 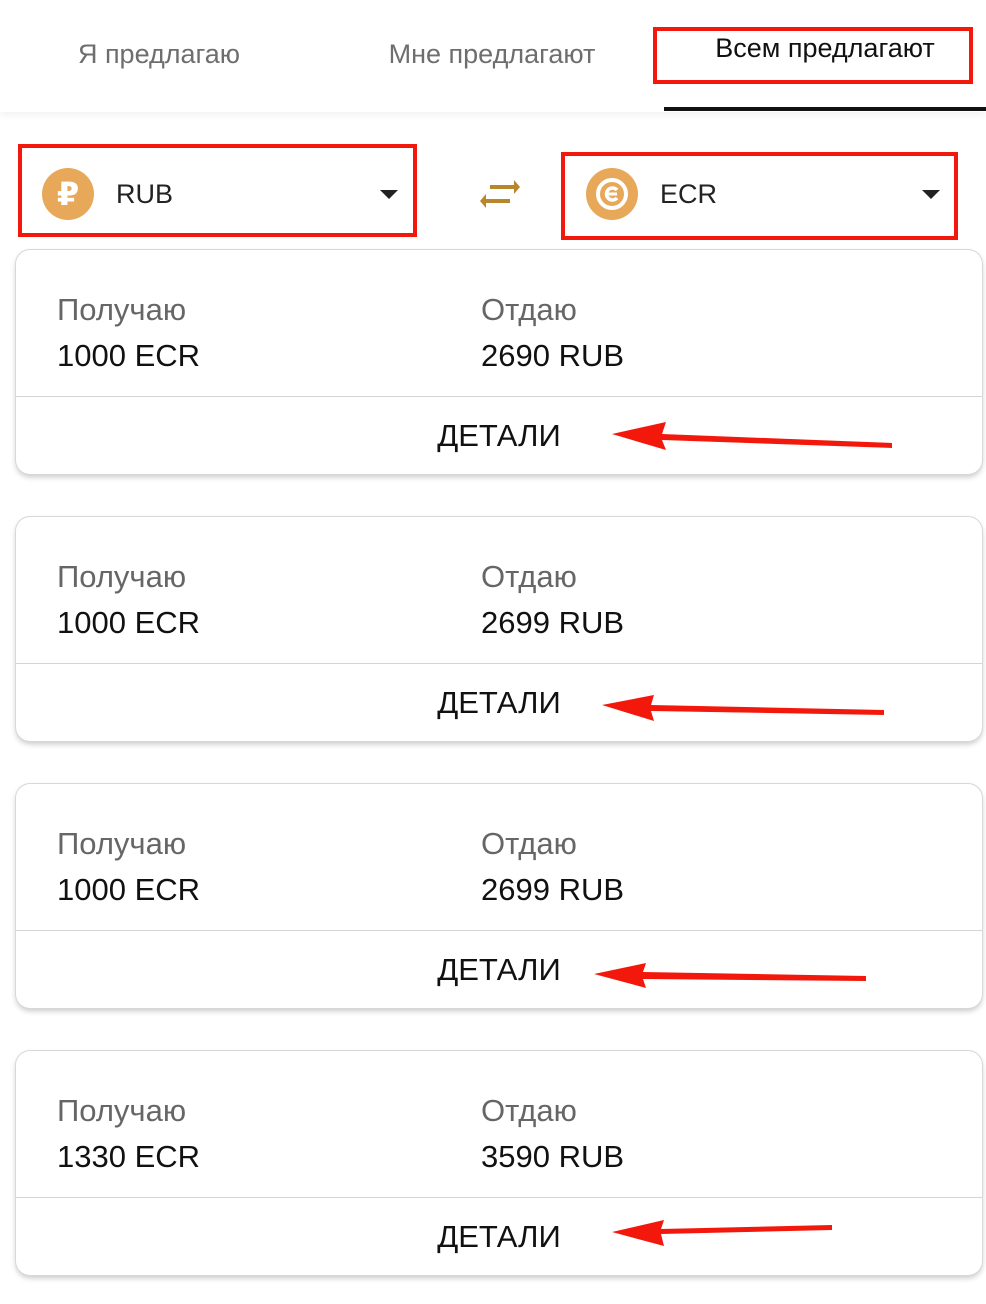 What do you see at coordinates (553, 355) in the screenshot?
I see `give-value: 2690 RUB` at bounding box center [553, 355].